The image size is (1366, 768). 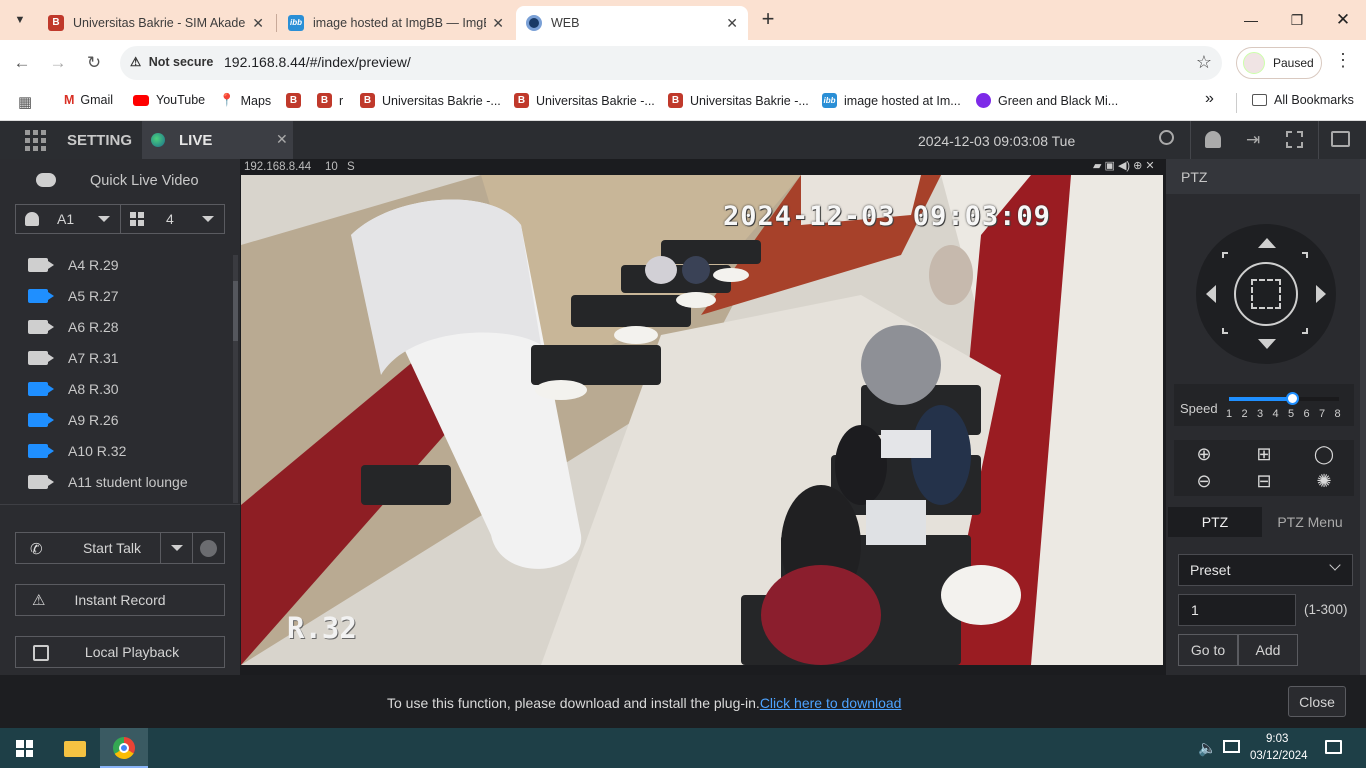 What do you see at coordinates (1321, 294) in the screenshot?
I see `ptz-right-icon` at bounding box center [1321, 294].